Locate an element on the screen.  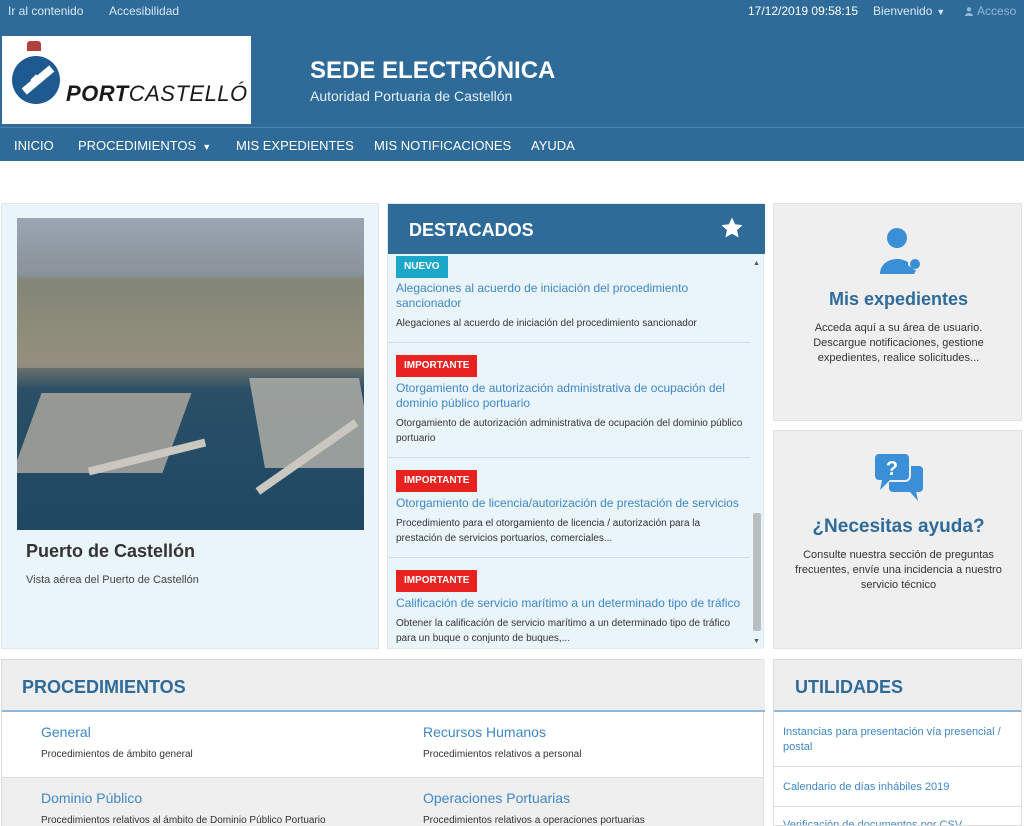
utilidades-title: UTILIDADES is located at coordinates (849, 687).